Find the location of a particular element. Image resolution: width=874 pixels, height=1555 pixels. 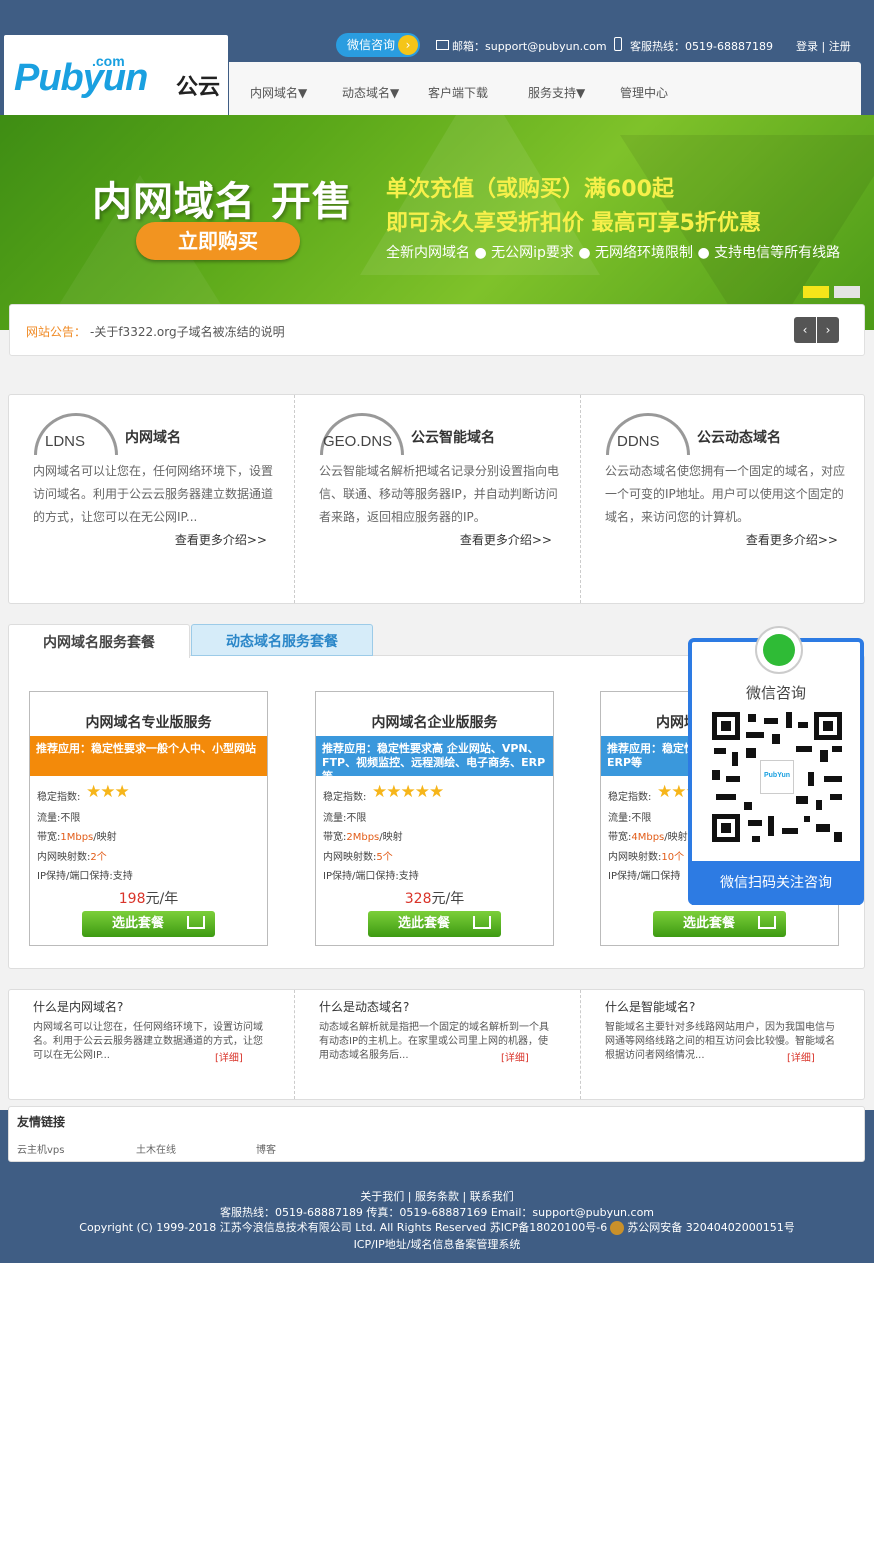

tab-dynamic-packages: 动态域名服务套餐 is located at coordinates (282, 640).